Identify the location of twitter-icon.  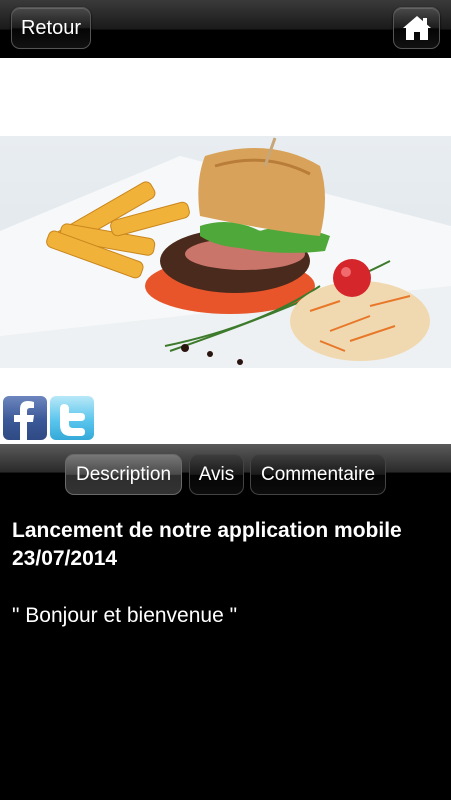
(72, 420).